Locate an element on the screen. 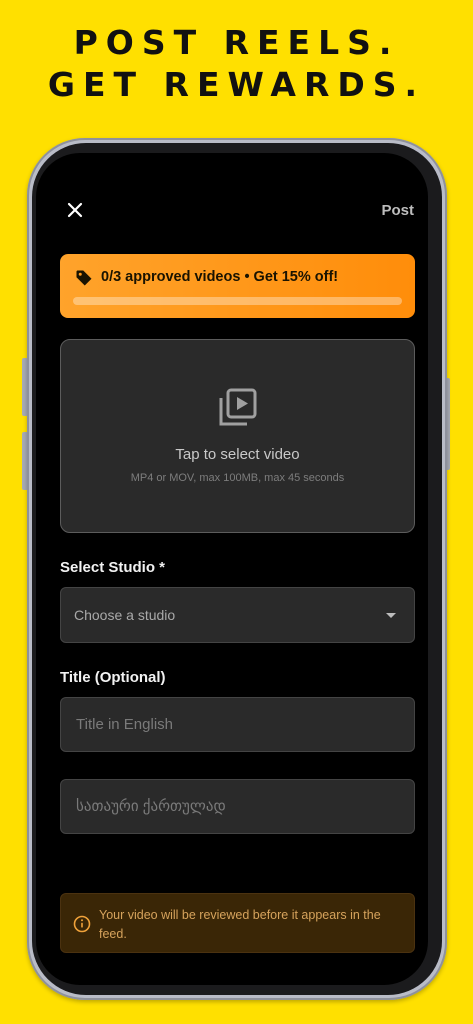 This screenshot has width=473, height=1024. select-video-title: Tap to select video is located at coordinates (237, 454).